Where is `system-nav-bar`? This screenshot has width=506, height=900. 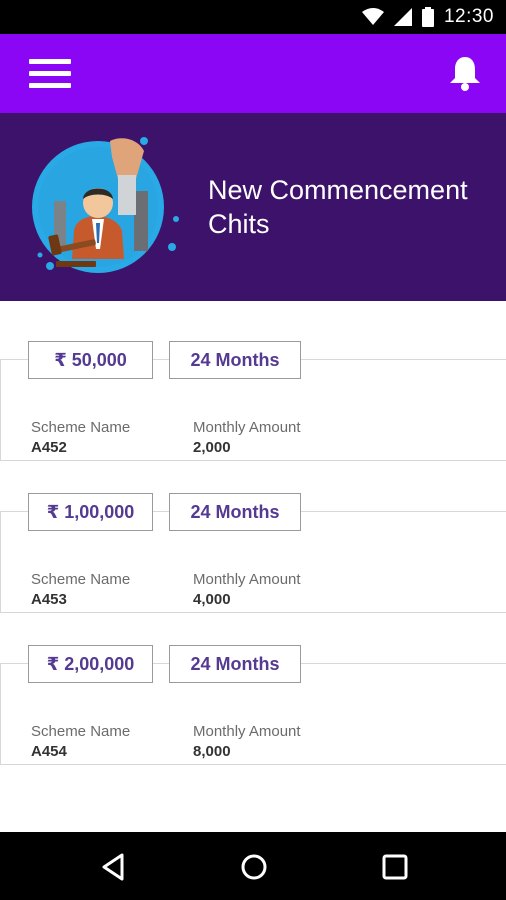
system-nav-bar is located at coordinates (253, 866).